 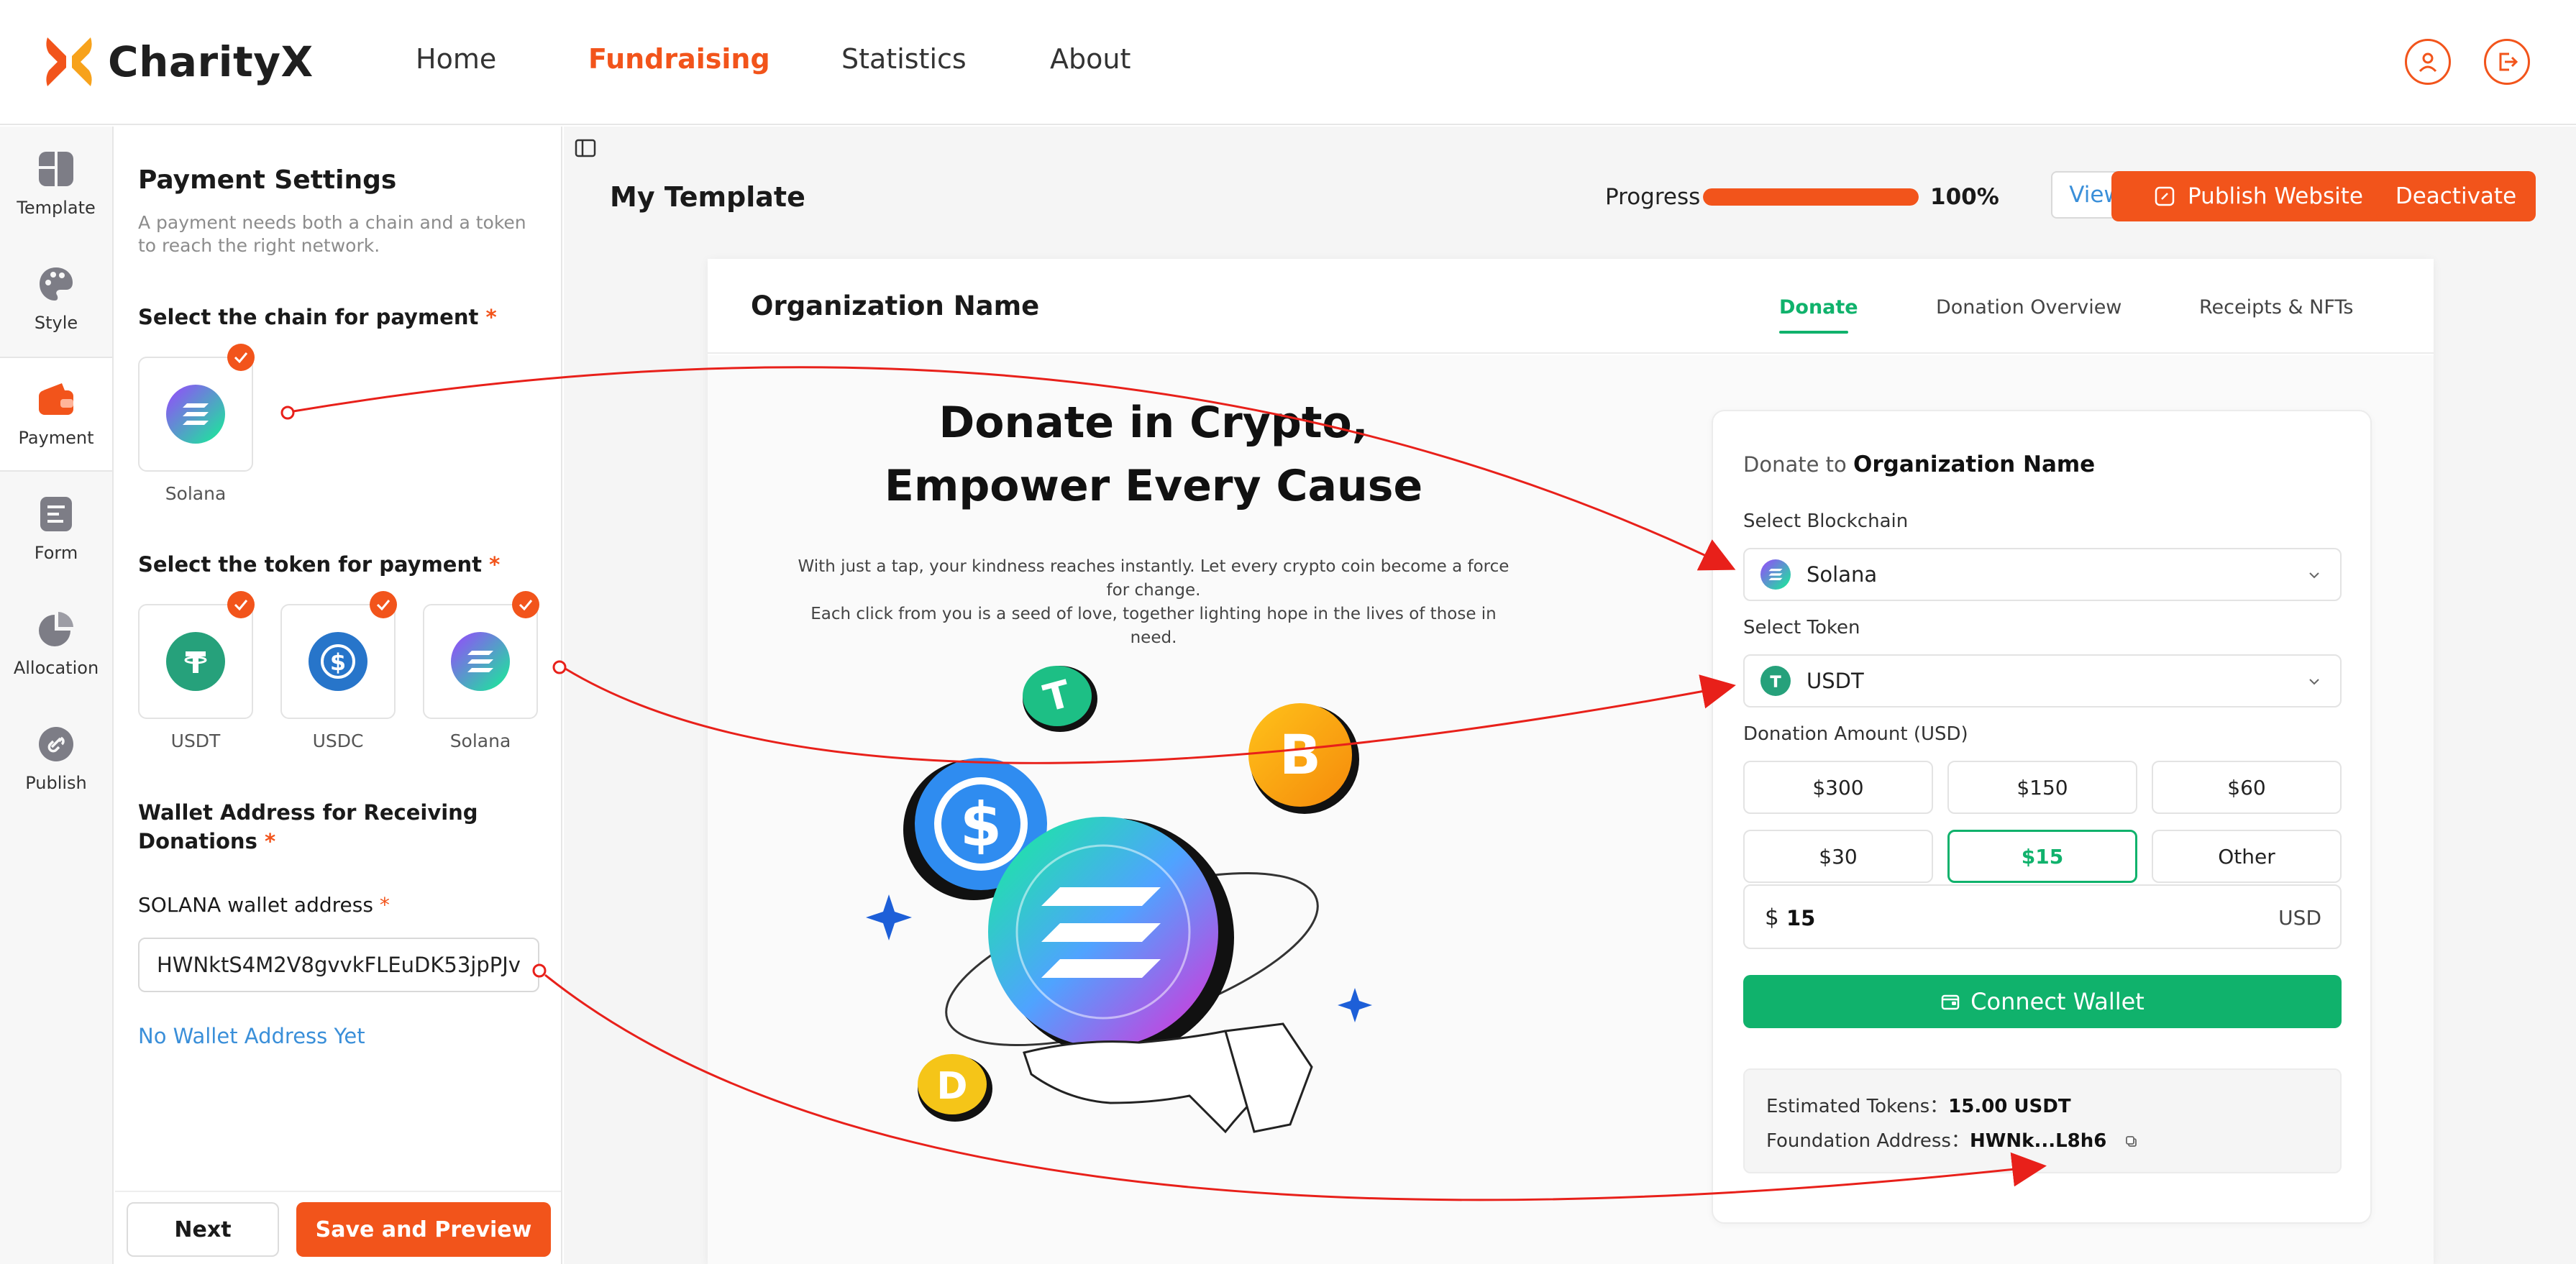 What do you see at coordinates (251, 1036) in the screenshot?
I see `no-wallet-address-link: No Wallet Address Yet` at bounding box center [251, 1036].